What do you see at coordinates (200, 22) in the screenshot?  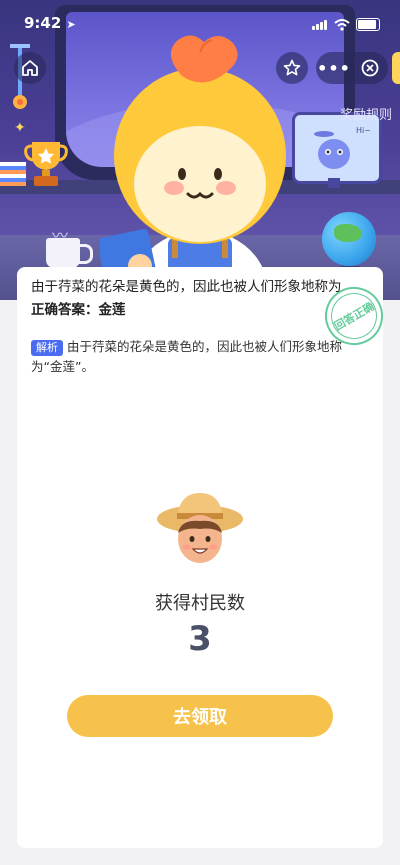 I see `status-bar: 9:42 ➤` at bounding box center [200, 22].